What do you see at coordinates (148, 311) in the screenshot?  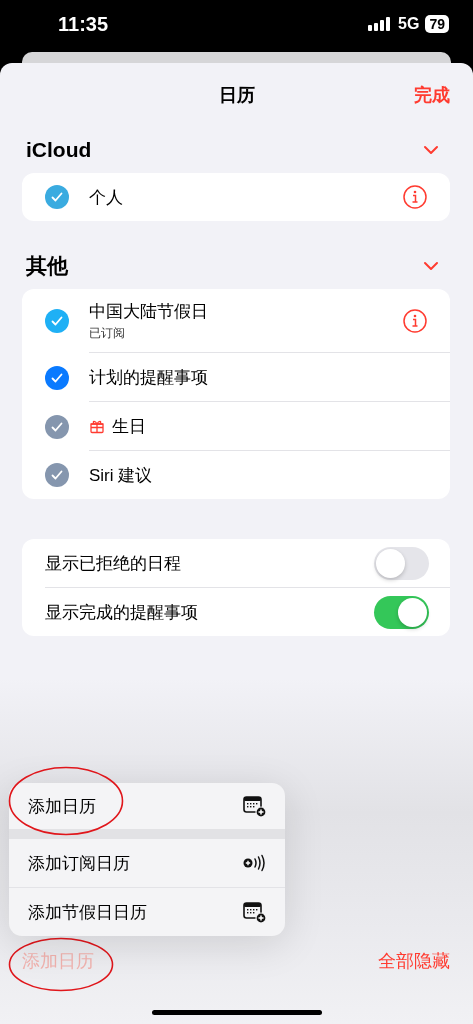 I see `calendar-name: 中国大陆节假日` at bounding box center [148, 311].